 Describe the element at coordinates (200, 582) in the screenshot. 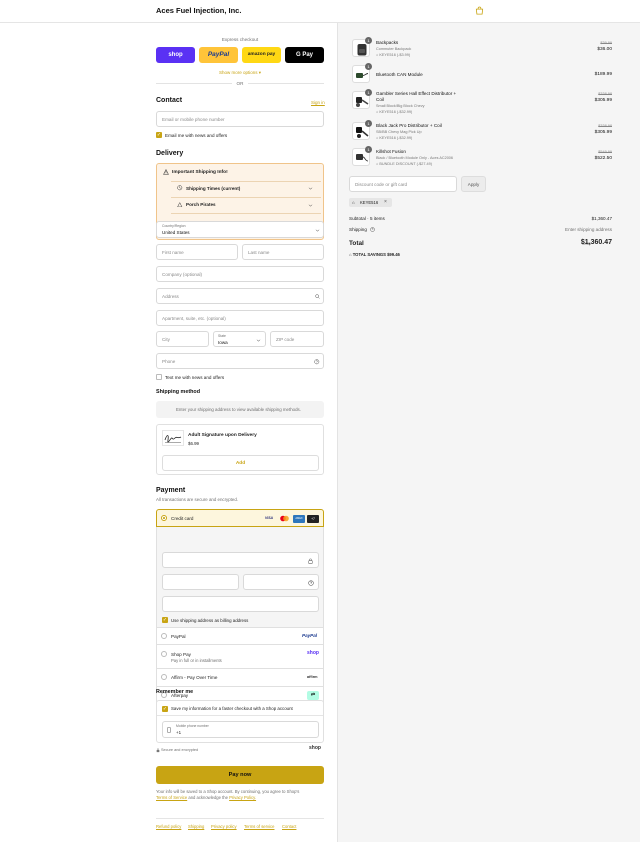

I see `expiration-field` at that location.